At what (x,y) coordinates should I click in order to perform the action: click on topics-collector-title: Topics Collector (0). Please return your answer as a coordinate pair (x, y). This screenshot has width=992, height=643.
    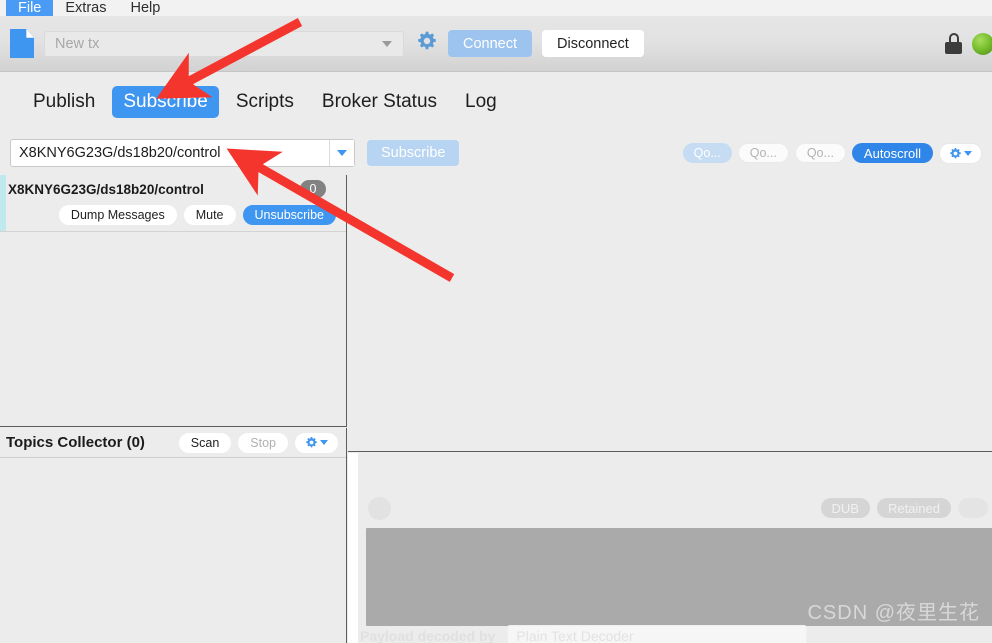
    Looking at the image, I should click on (75, 442).